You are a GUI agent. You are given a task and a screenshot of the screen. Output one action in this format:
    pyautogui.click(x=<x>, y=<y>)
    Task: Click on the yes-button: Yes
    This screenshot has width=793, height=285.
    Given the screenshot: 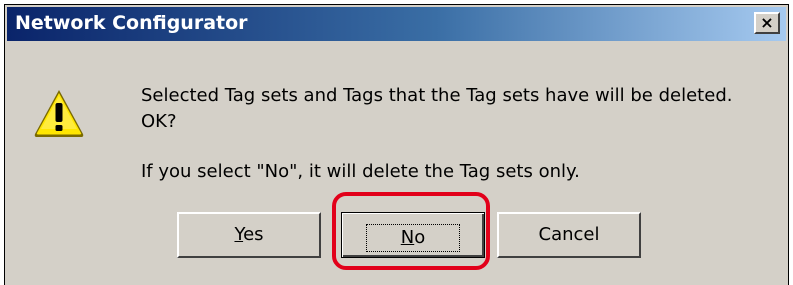 What is the action you would take?
    pyautogui.click(x=249, y=235)
    